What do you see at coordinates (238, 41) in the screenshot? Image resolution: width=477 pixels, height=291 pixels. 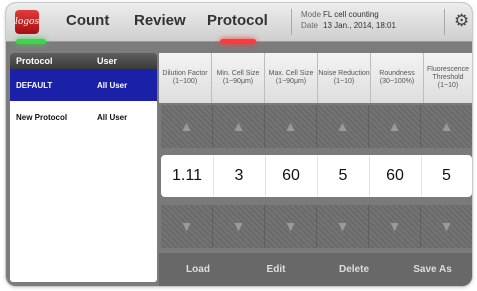 I see `active-tab-indicator` at bounding box center [238, 41].